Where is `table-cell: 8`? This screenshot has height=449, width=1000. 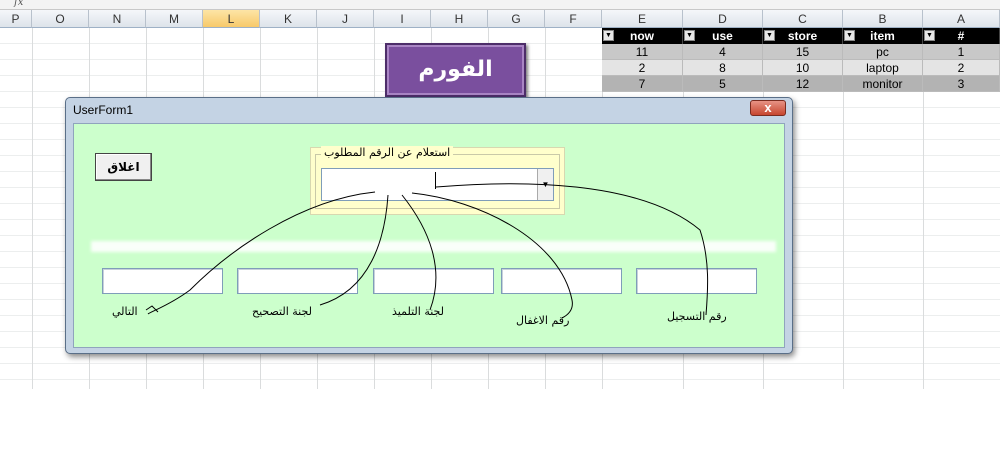
table-cell: 8 is located at coordinates (723, 68).